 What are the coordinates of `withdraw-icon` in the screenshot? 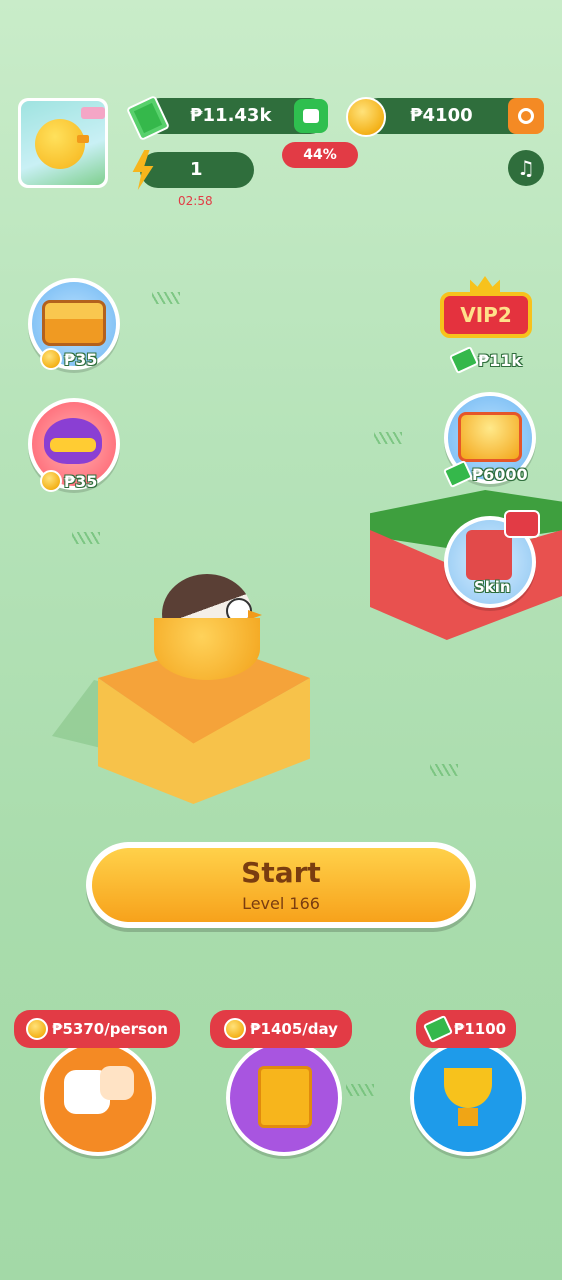 It's located at (526, 116).